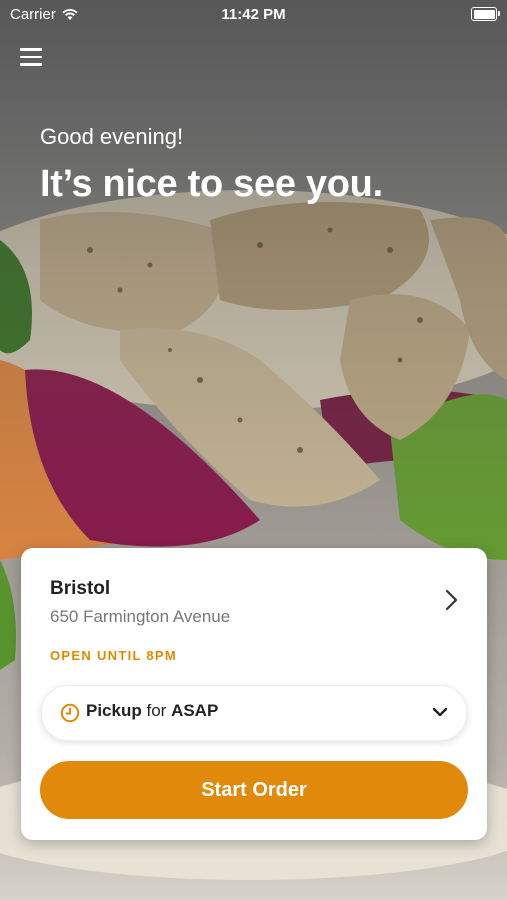 This screenshot has width=507, height=900. What do you see at coordinates (195, 710) in the screenshot?
I see `order-time-label: ASAP` at bounding box center [195, 710].